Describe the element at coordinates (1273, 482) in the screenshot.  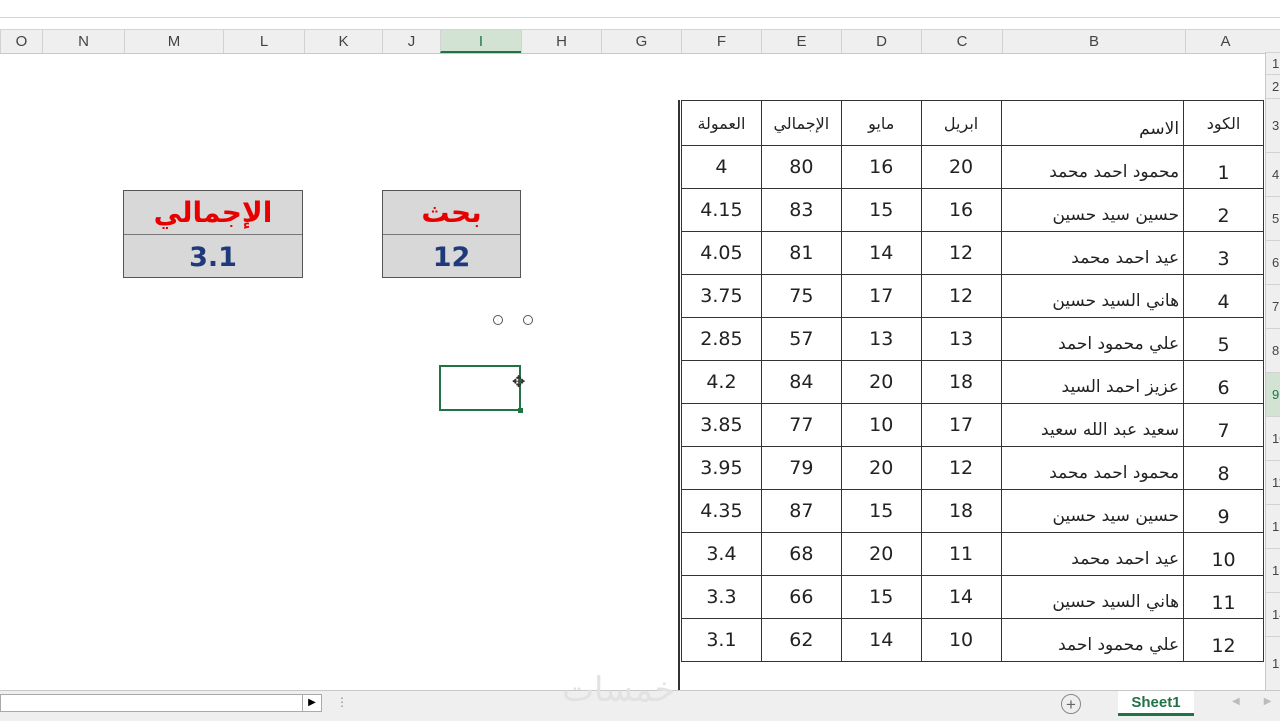
I see `row-header-11: 11` at that location.